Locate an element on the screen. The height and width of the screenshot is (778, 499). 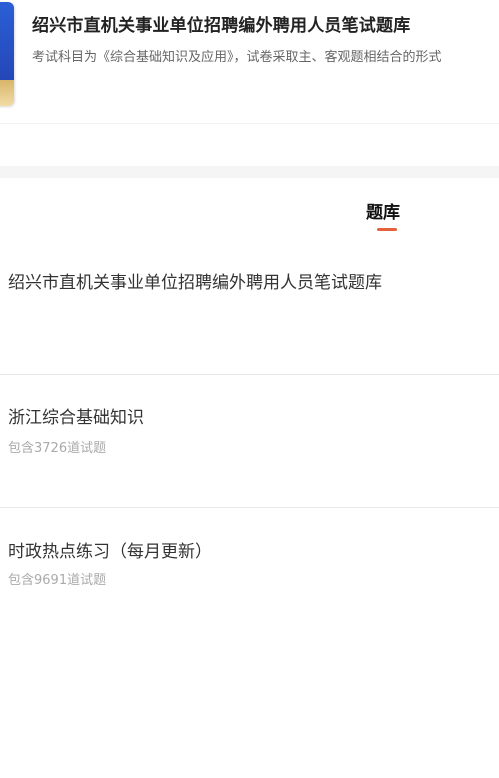
list-item-count: 包含3726道试题 is located at coordinates (57, 448).